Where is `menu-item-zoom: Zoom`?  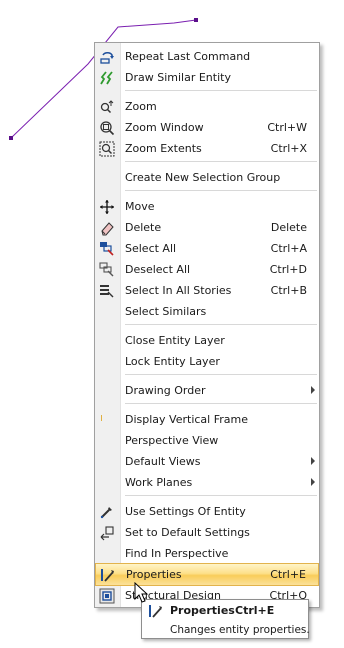 menu-item-zoom: Zoom is located at coordinates (207, 106).